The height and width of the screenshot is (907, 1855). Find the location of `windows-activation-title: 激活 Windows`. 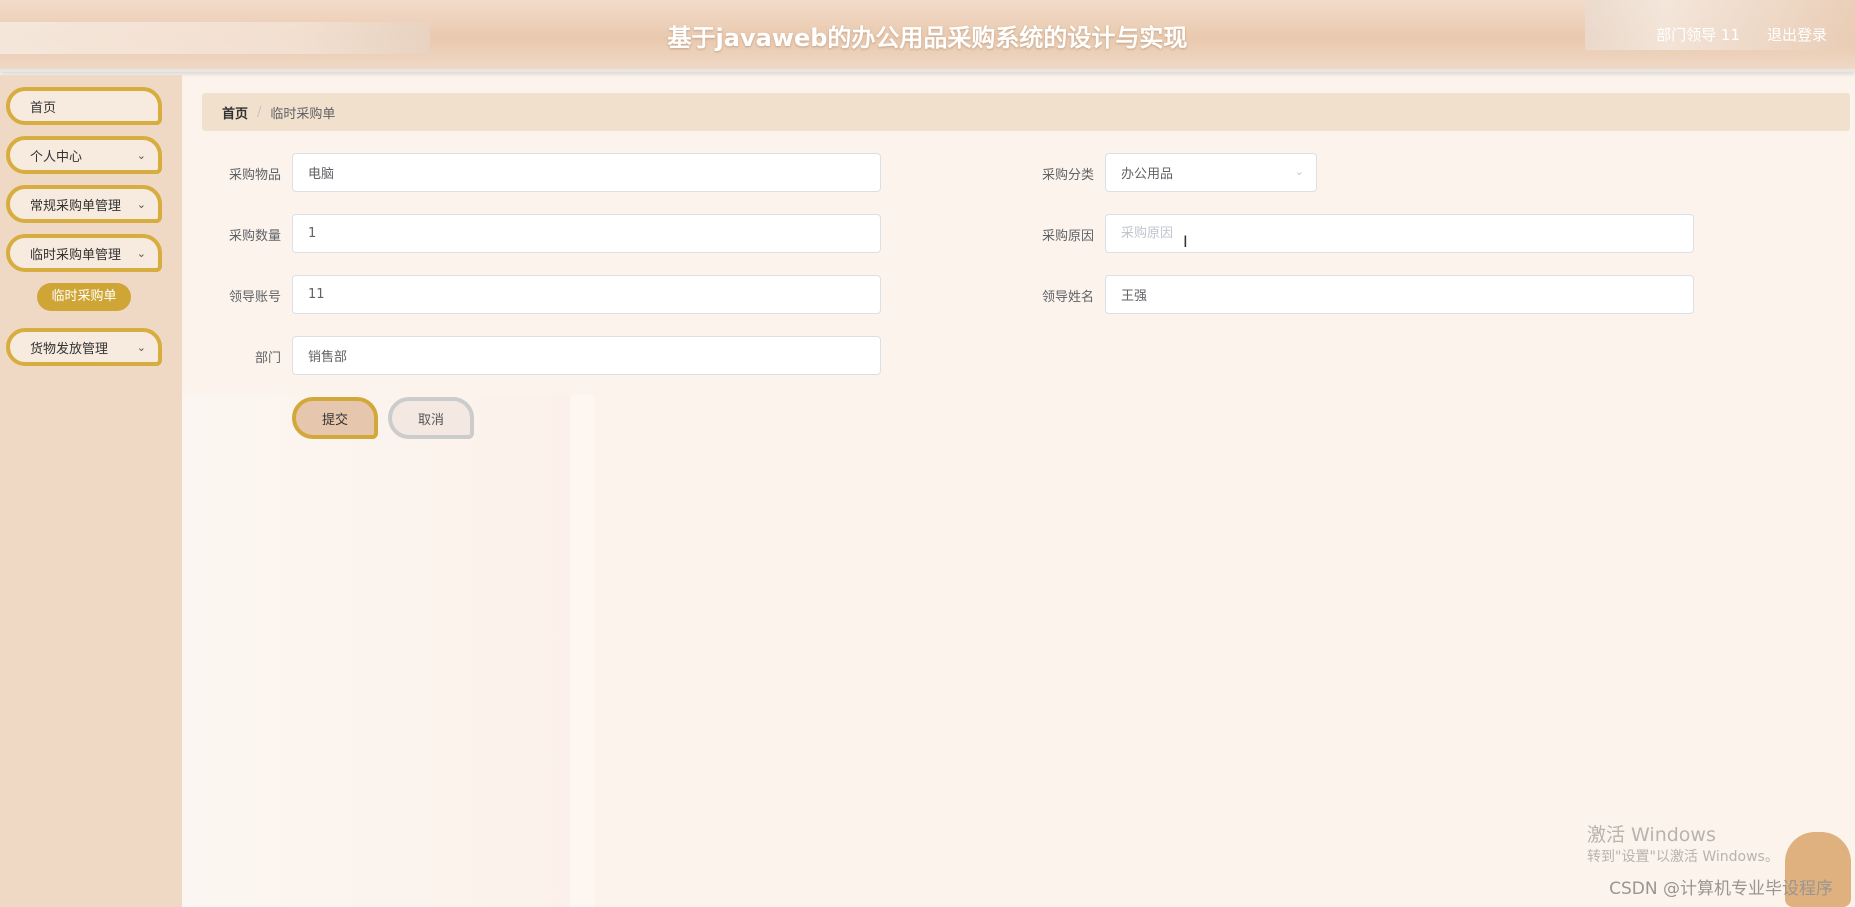

windows-activation-title: 激活 Windows is located at coordinates (1651, 835).